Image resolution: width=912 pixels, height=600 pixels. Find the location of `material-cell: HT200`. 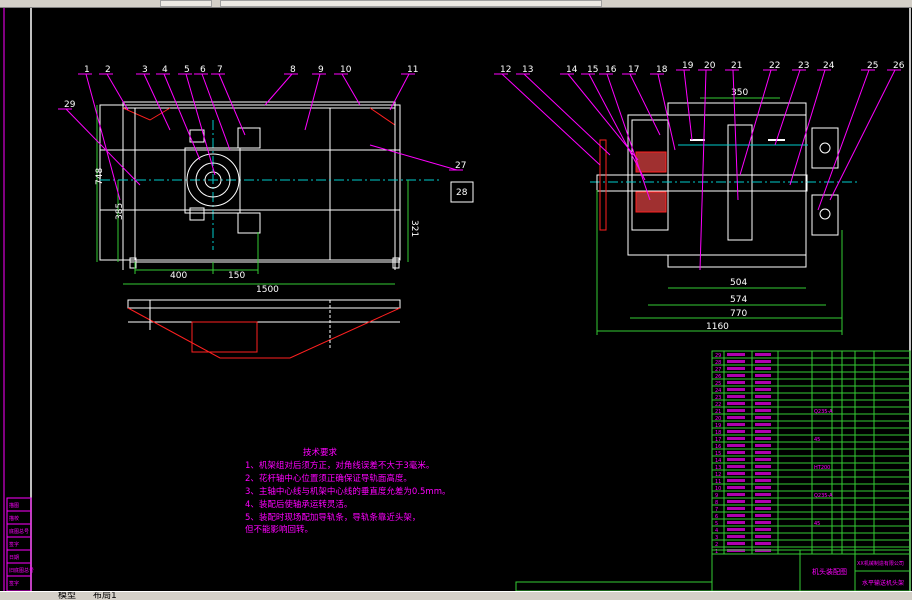

material-cell: HT200 is located at coordinates (822, 468).